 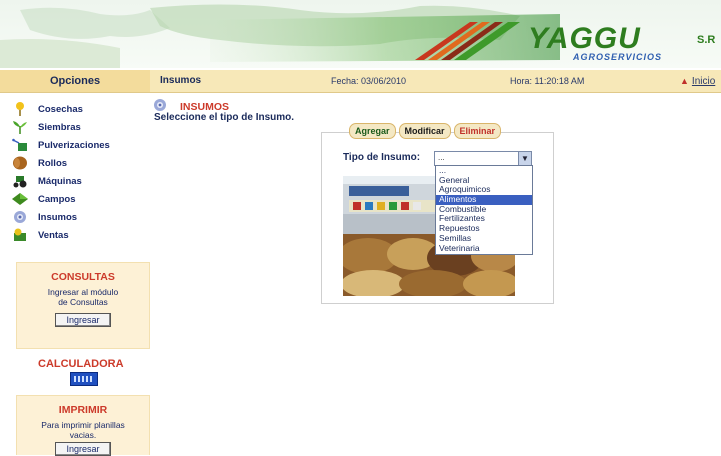 I want to click on tab-eliminar: Eliminar, so click(x=477, y=131).